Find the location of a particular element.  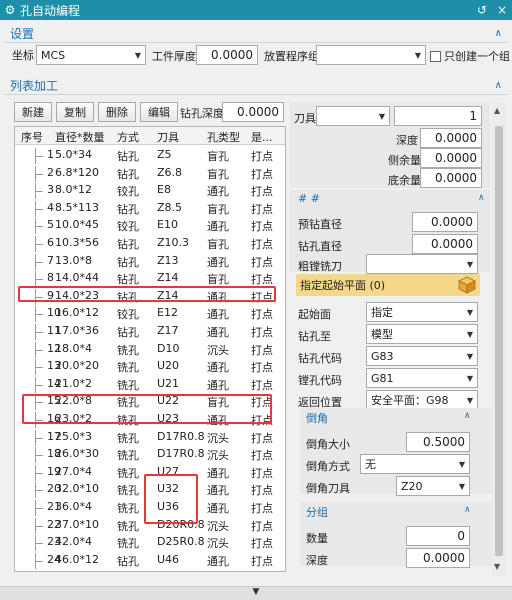

group-section-header: 分组 is located at coordinates (317, 512).